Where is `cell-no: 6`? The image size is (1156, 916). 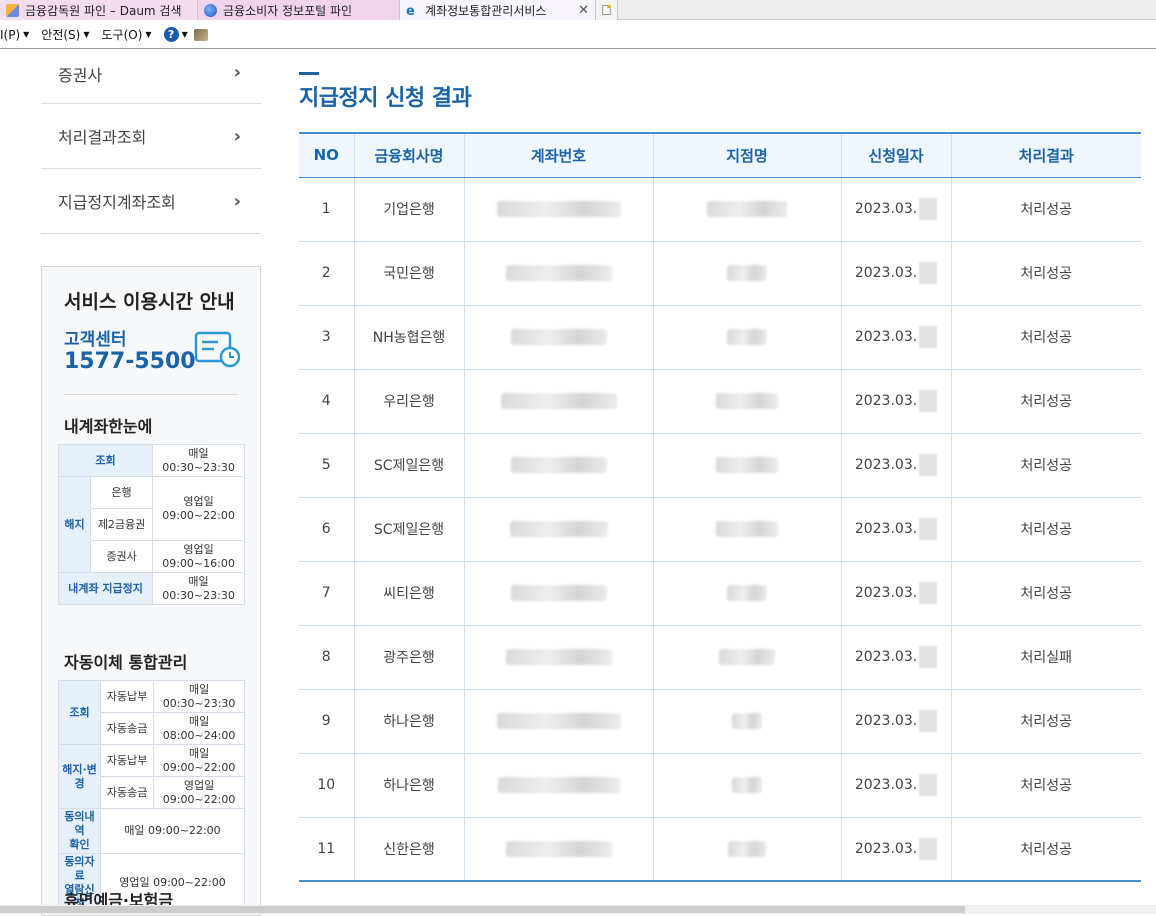
cell-no: 6 is located at coordinates (326, 529).